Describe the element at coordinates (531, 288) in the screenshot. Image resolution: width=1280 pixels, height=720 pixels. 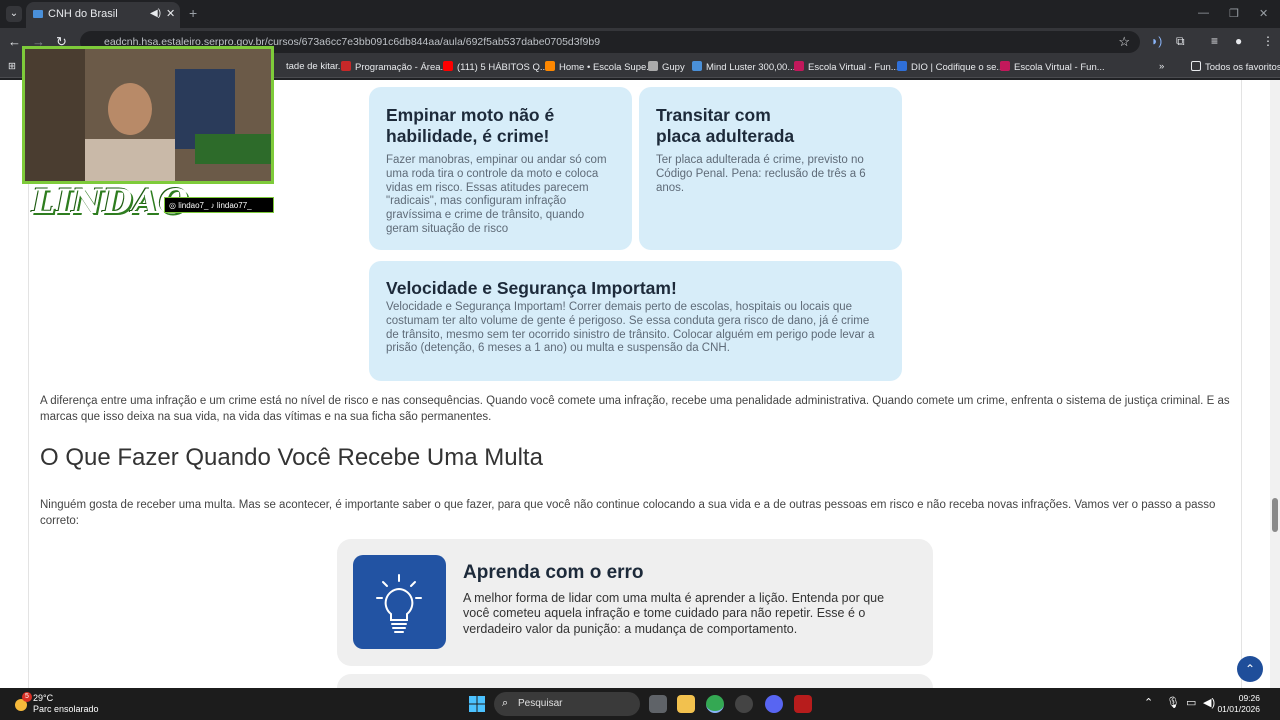
I see `card-title: Velocidade e Segurança Importam!` at that location.